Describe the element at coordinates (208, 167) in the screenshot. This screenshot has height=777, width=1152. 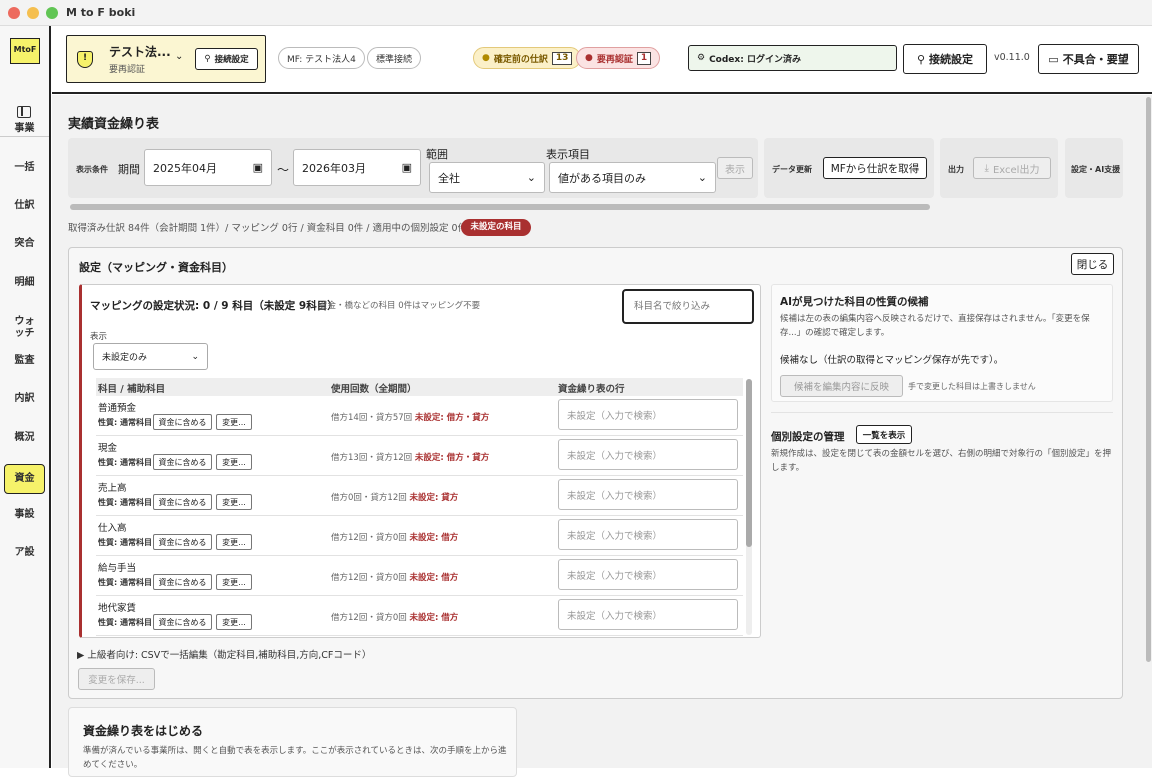
I see `period-from-input: 2025年04月 ▣` at that location.